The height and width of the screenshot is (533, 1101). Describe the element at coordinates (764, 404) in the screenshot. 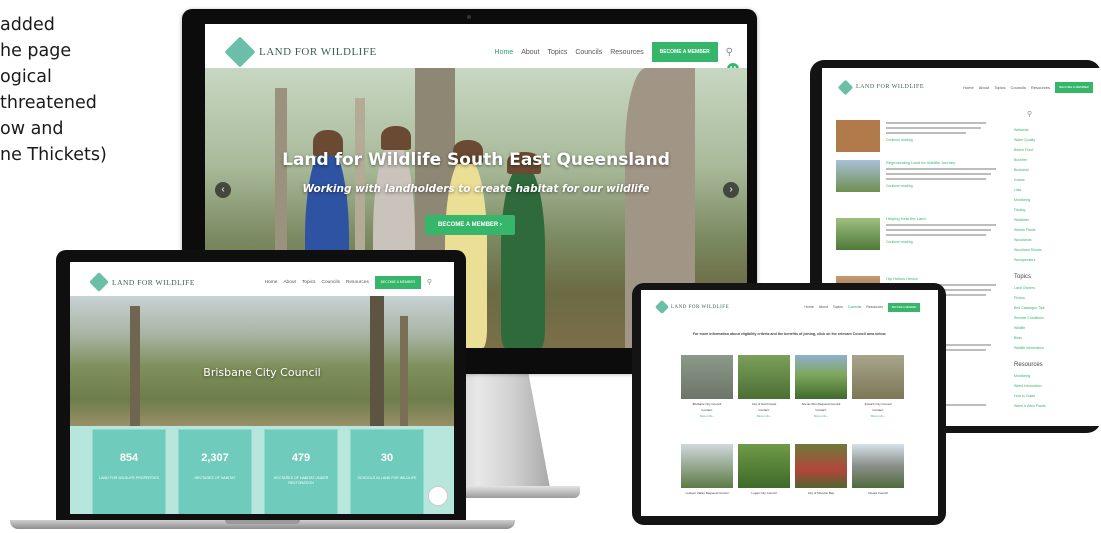

I see `council-name: City of Gold Coast` at that location.